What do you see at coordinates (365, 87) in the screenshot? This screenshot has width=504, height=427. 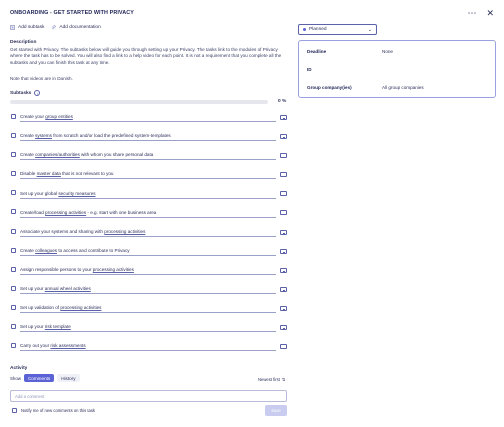 I see `group-row: Group company(ies) All group companies` at bounding box center [365, 87].